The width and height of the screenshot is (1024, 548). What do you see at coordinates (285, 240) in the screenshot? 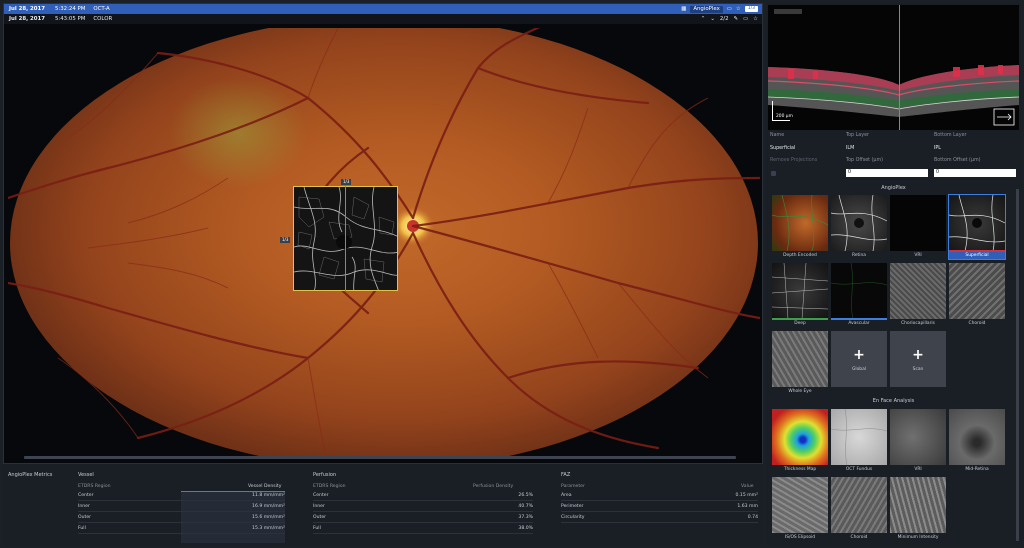
I see `octa-tag-left: 1/3` at bounding box center [285, 240].